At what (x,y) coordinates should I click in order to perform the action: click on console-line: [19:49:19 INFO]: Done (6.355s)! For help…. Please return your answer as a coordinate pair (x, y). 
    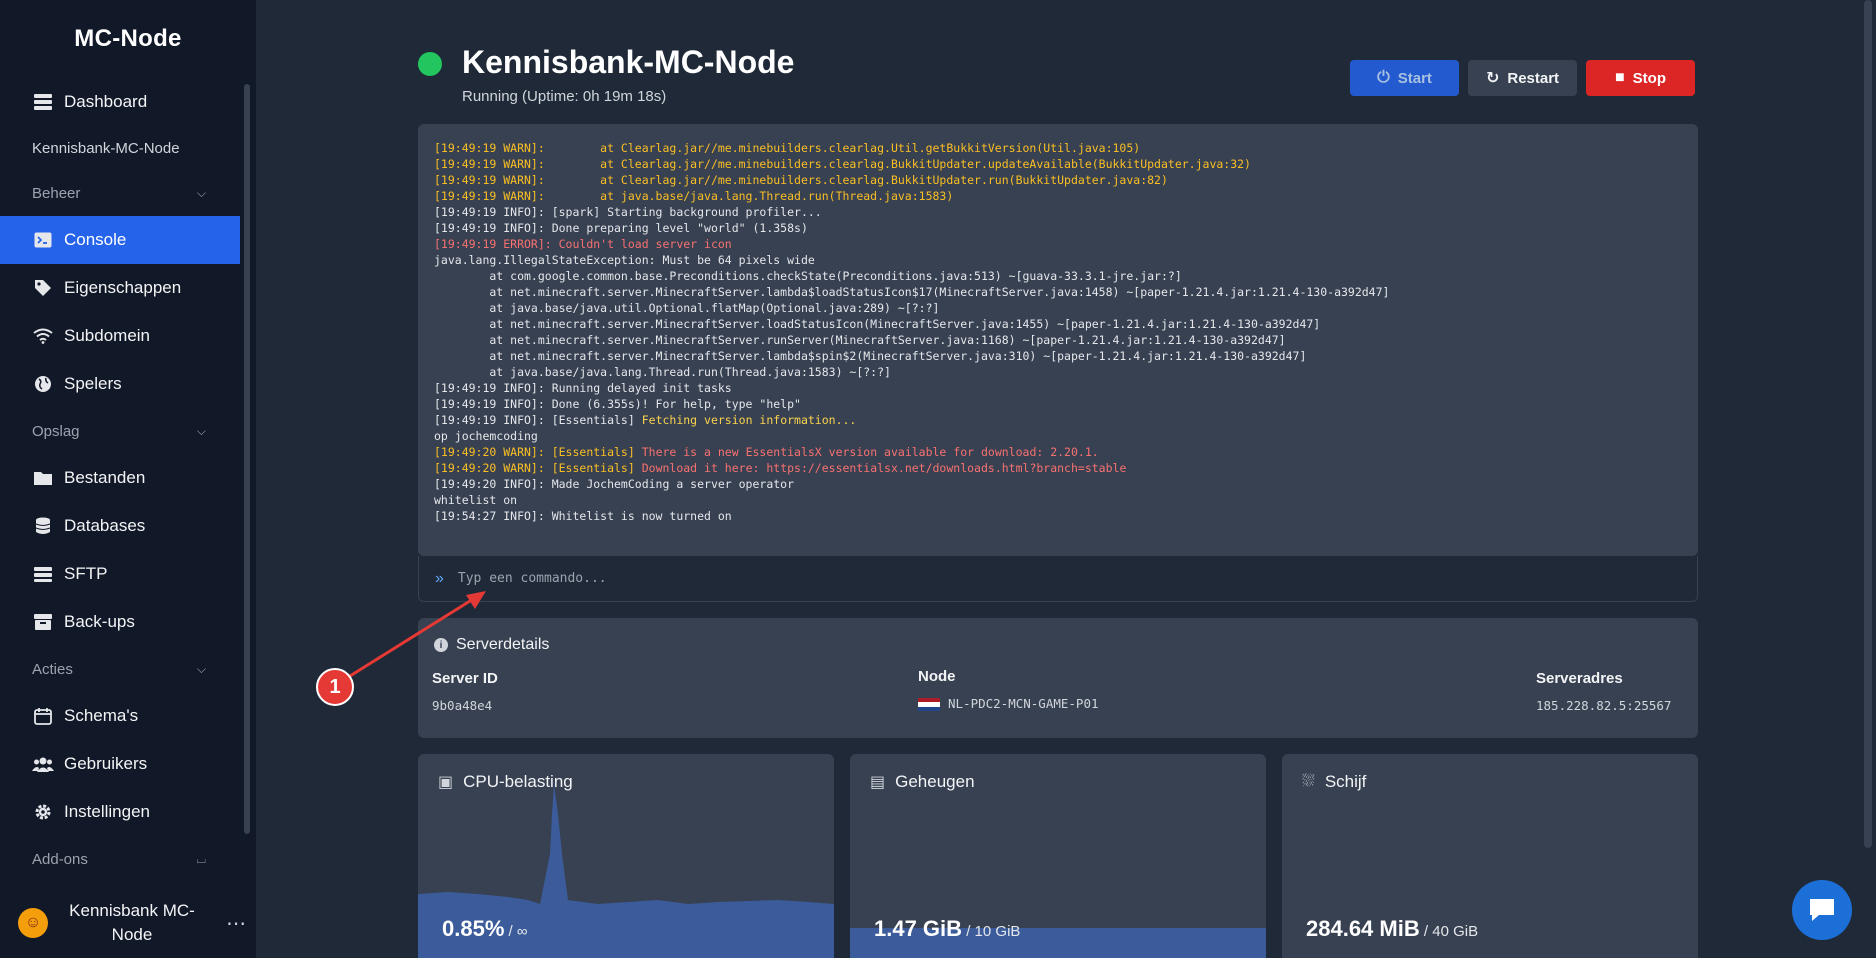
    Looking at the image, I should click on (617, 404).